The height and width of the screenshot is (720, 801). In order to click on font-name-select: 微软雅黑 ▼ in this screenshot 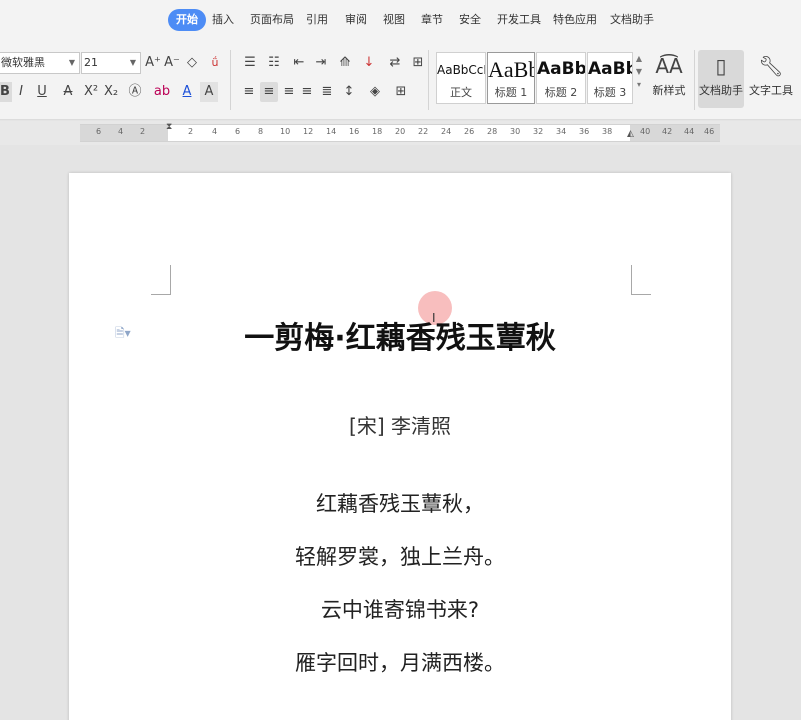, I will do `click(40, 63)`.